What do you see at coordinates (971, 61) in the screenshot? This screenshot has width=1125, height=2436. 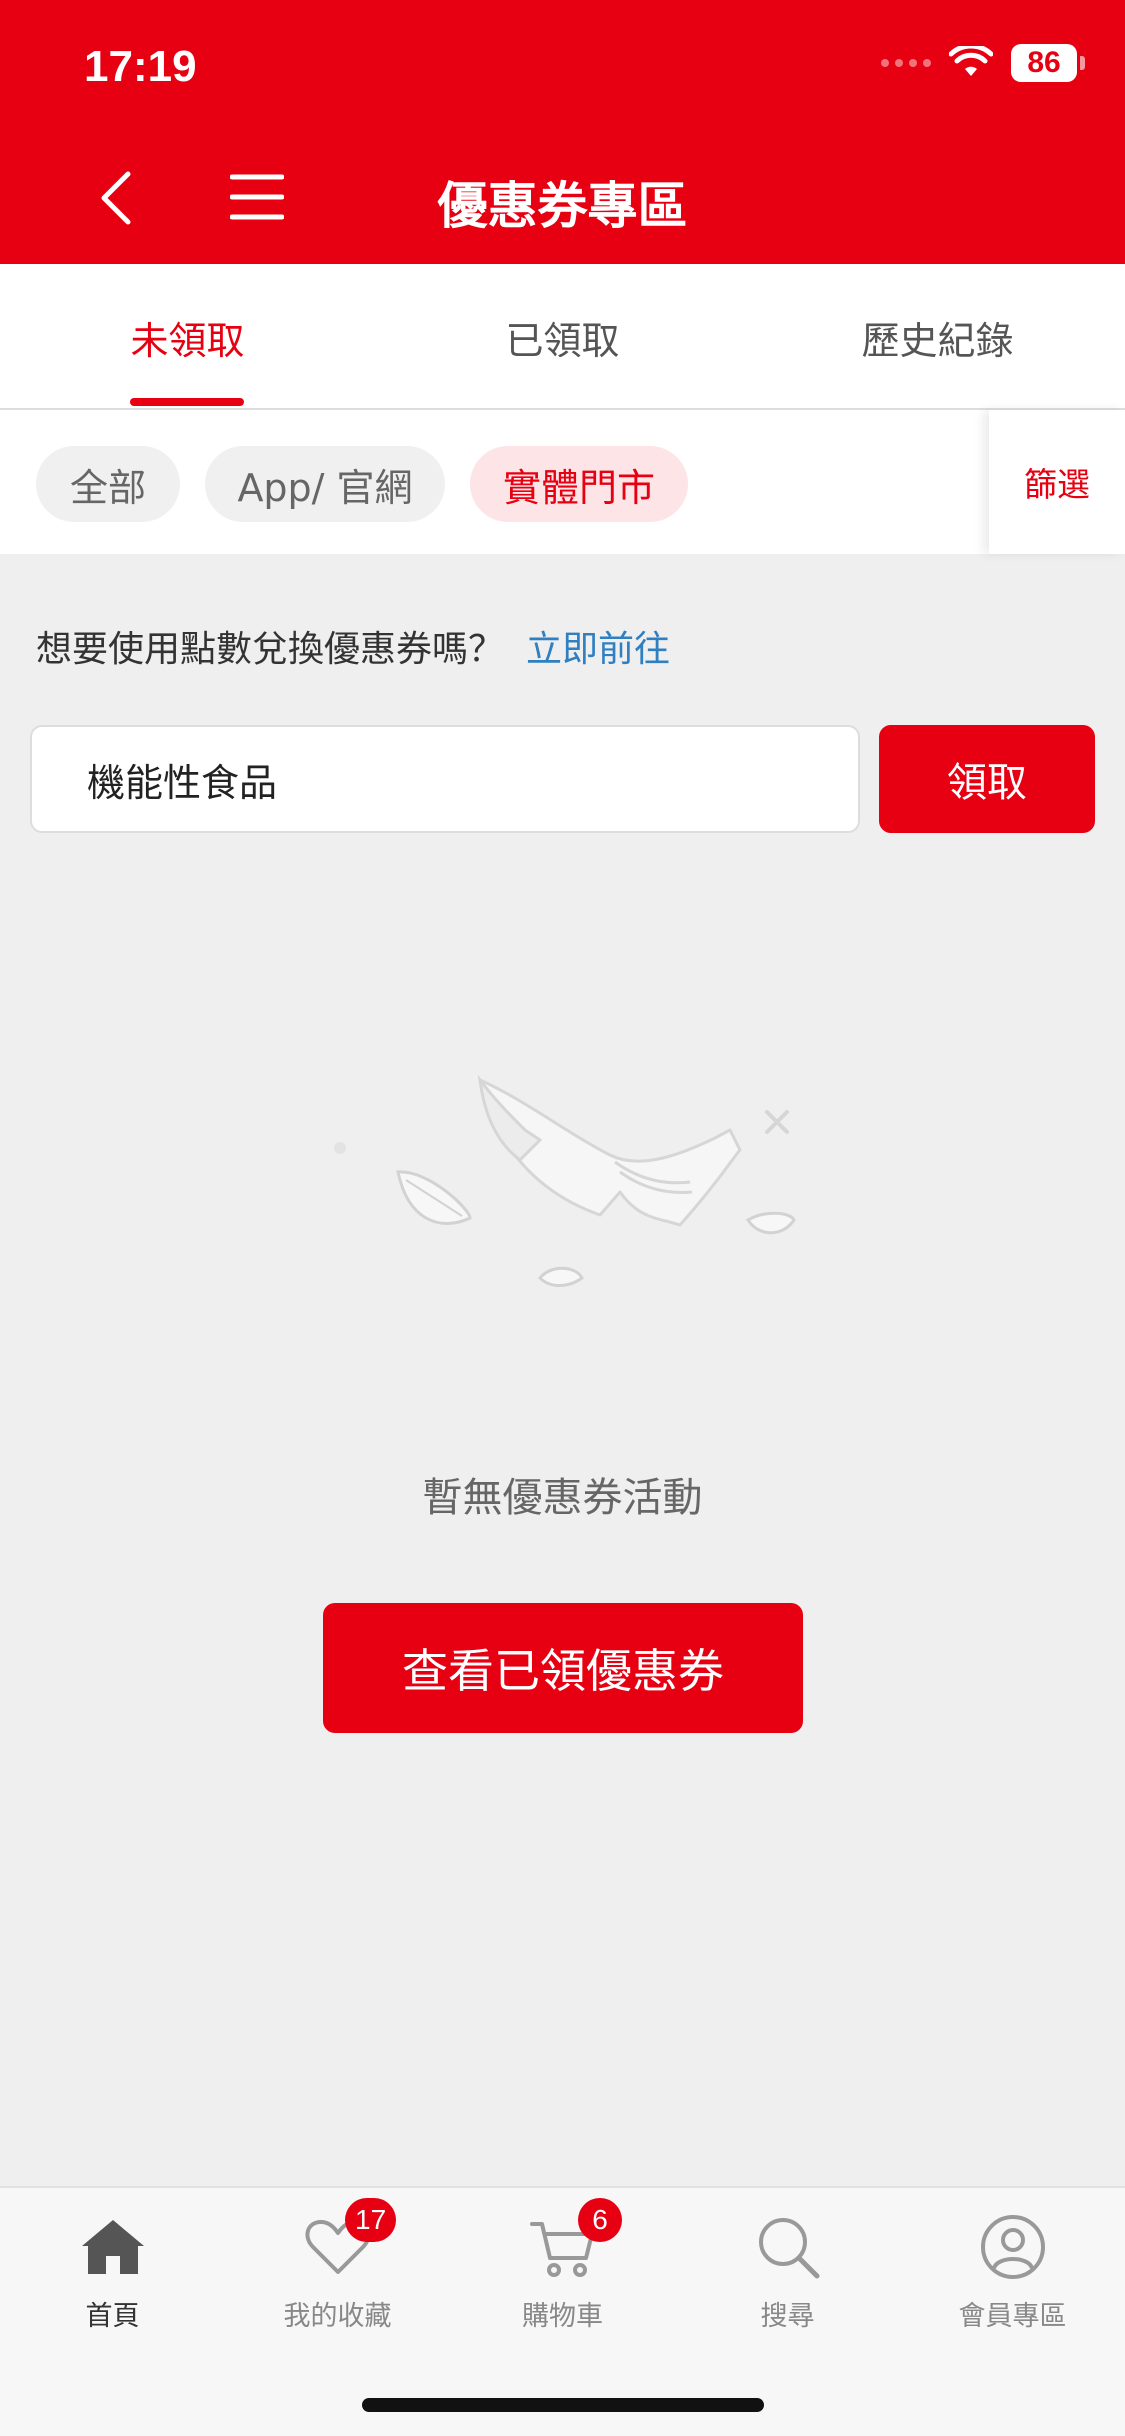 I see `wifi-icon` at bounding box center [971, 61].